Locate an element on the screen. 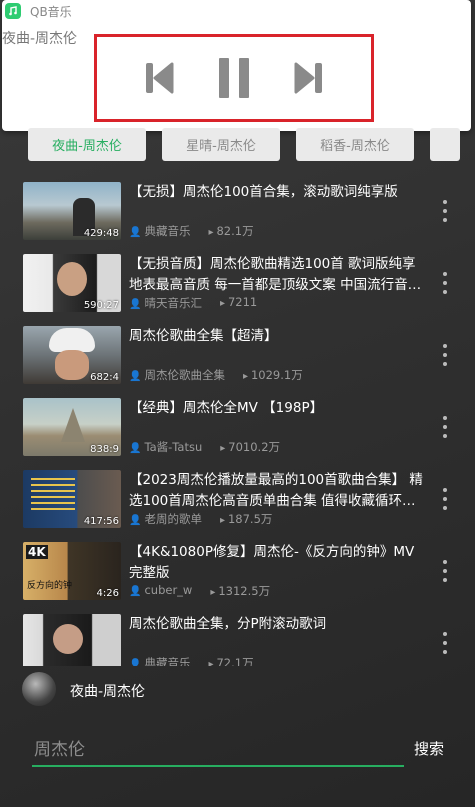 Image resolution: width=475 pixels, height=807 pixels. video-thumbnail: 429:48 is located at coordinates (72, 211).